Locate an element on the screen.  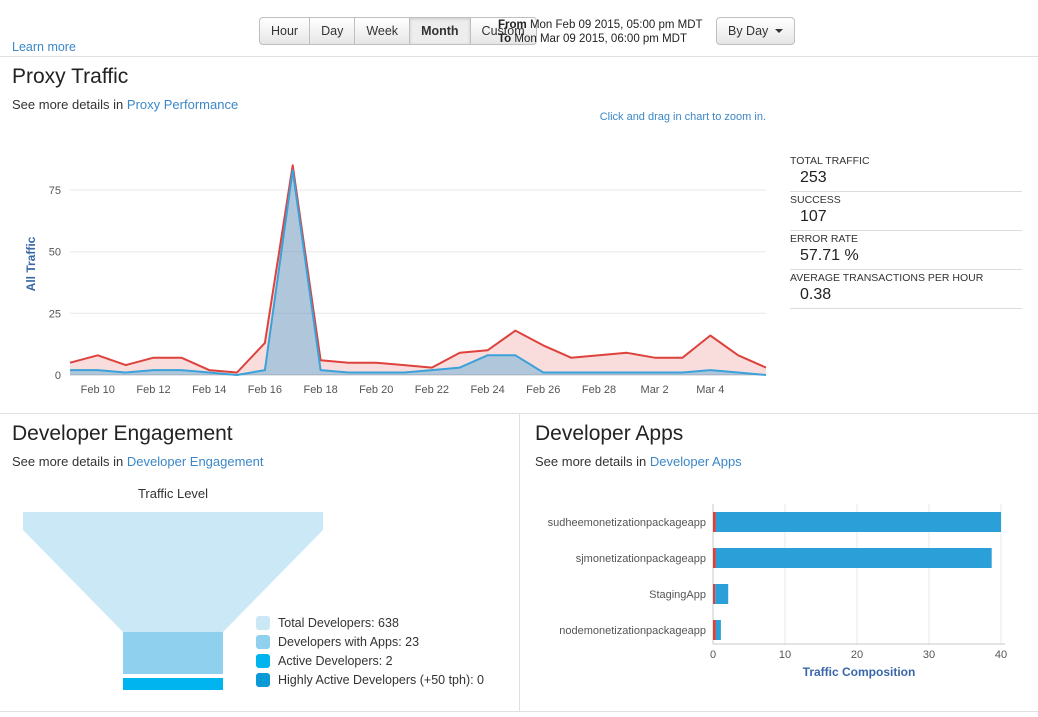
svg-text: Traffic Composition is located at coordinates (859, 672).